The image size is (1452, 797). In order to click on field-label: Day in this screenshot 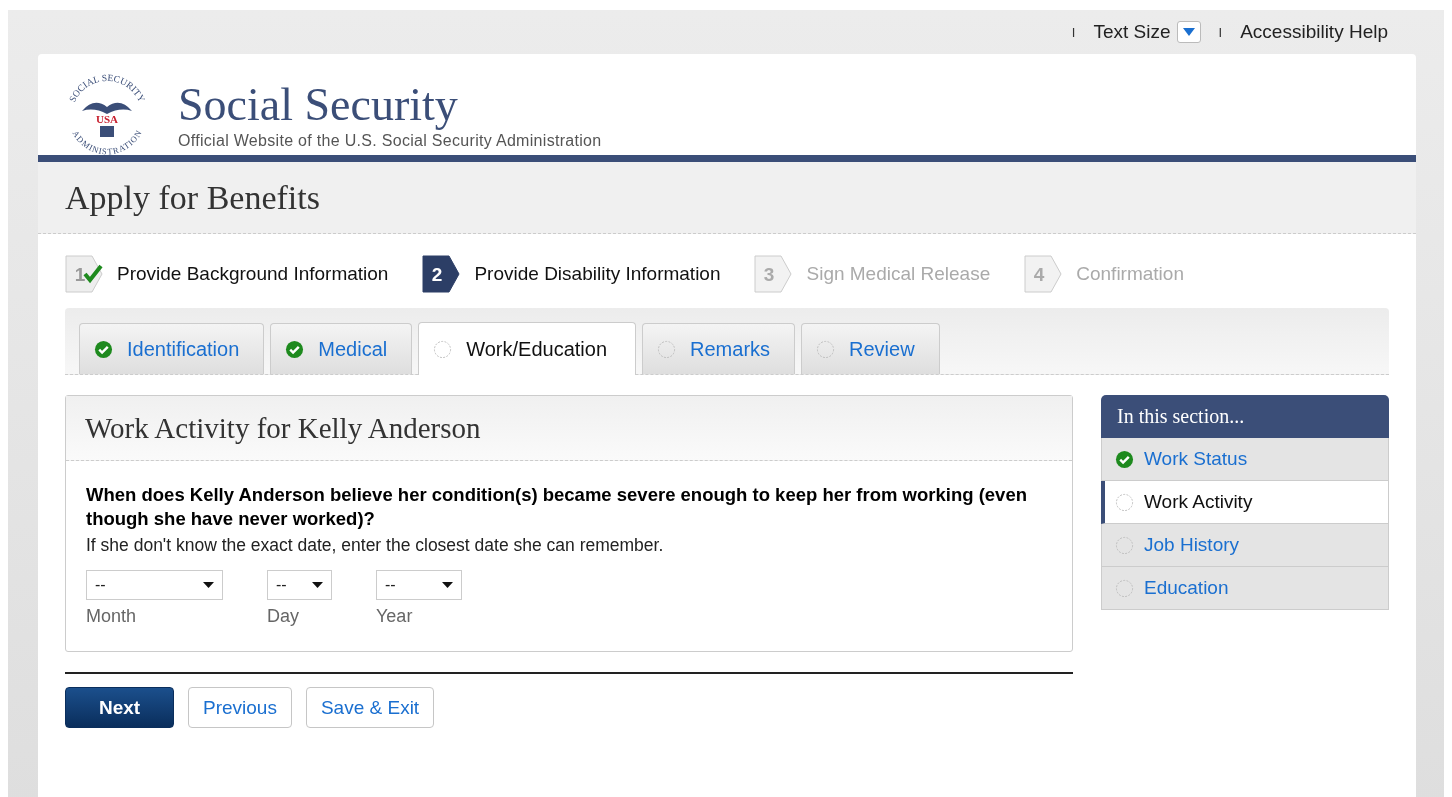, I will do `click(283, 616)`.